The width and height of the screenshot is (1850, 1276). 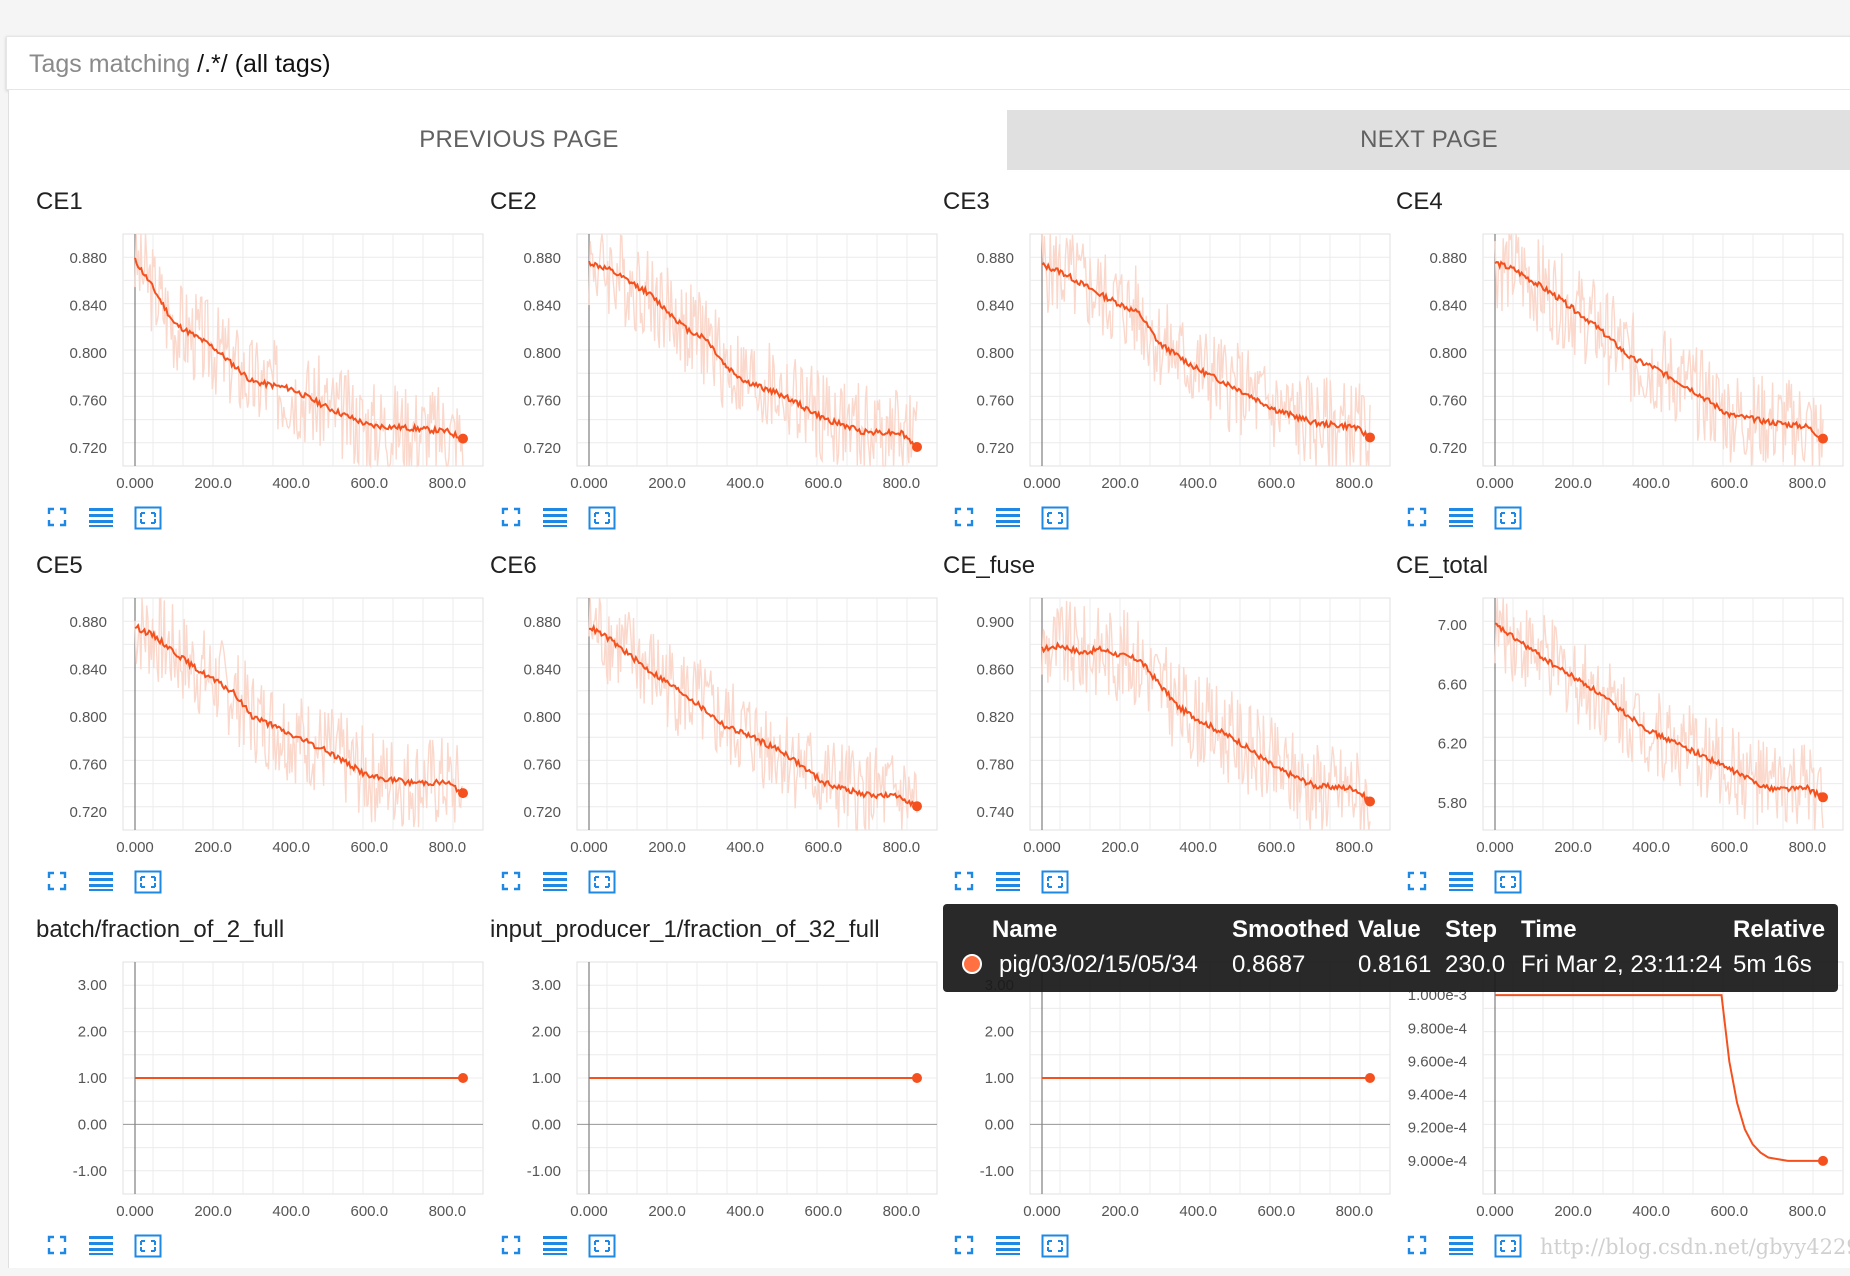 I want to click on y-tick-label: 1.00, so click(x=546, y=1078).